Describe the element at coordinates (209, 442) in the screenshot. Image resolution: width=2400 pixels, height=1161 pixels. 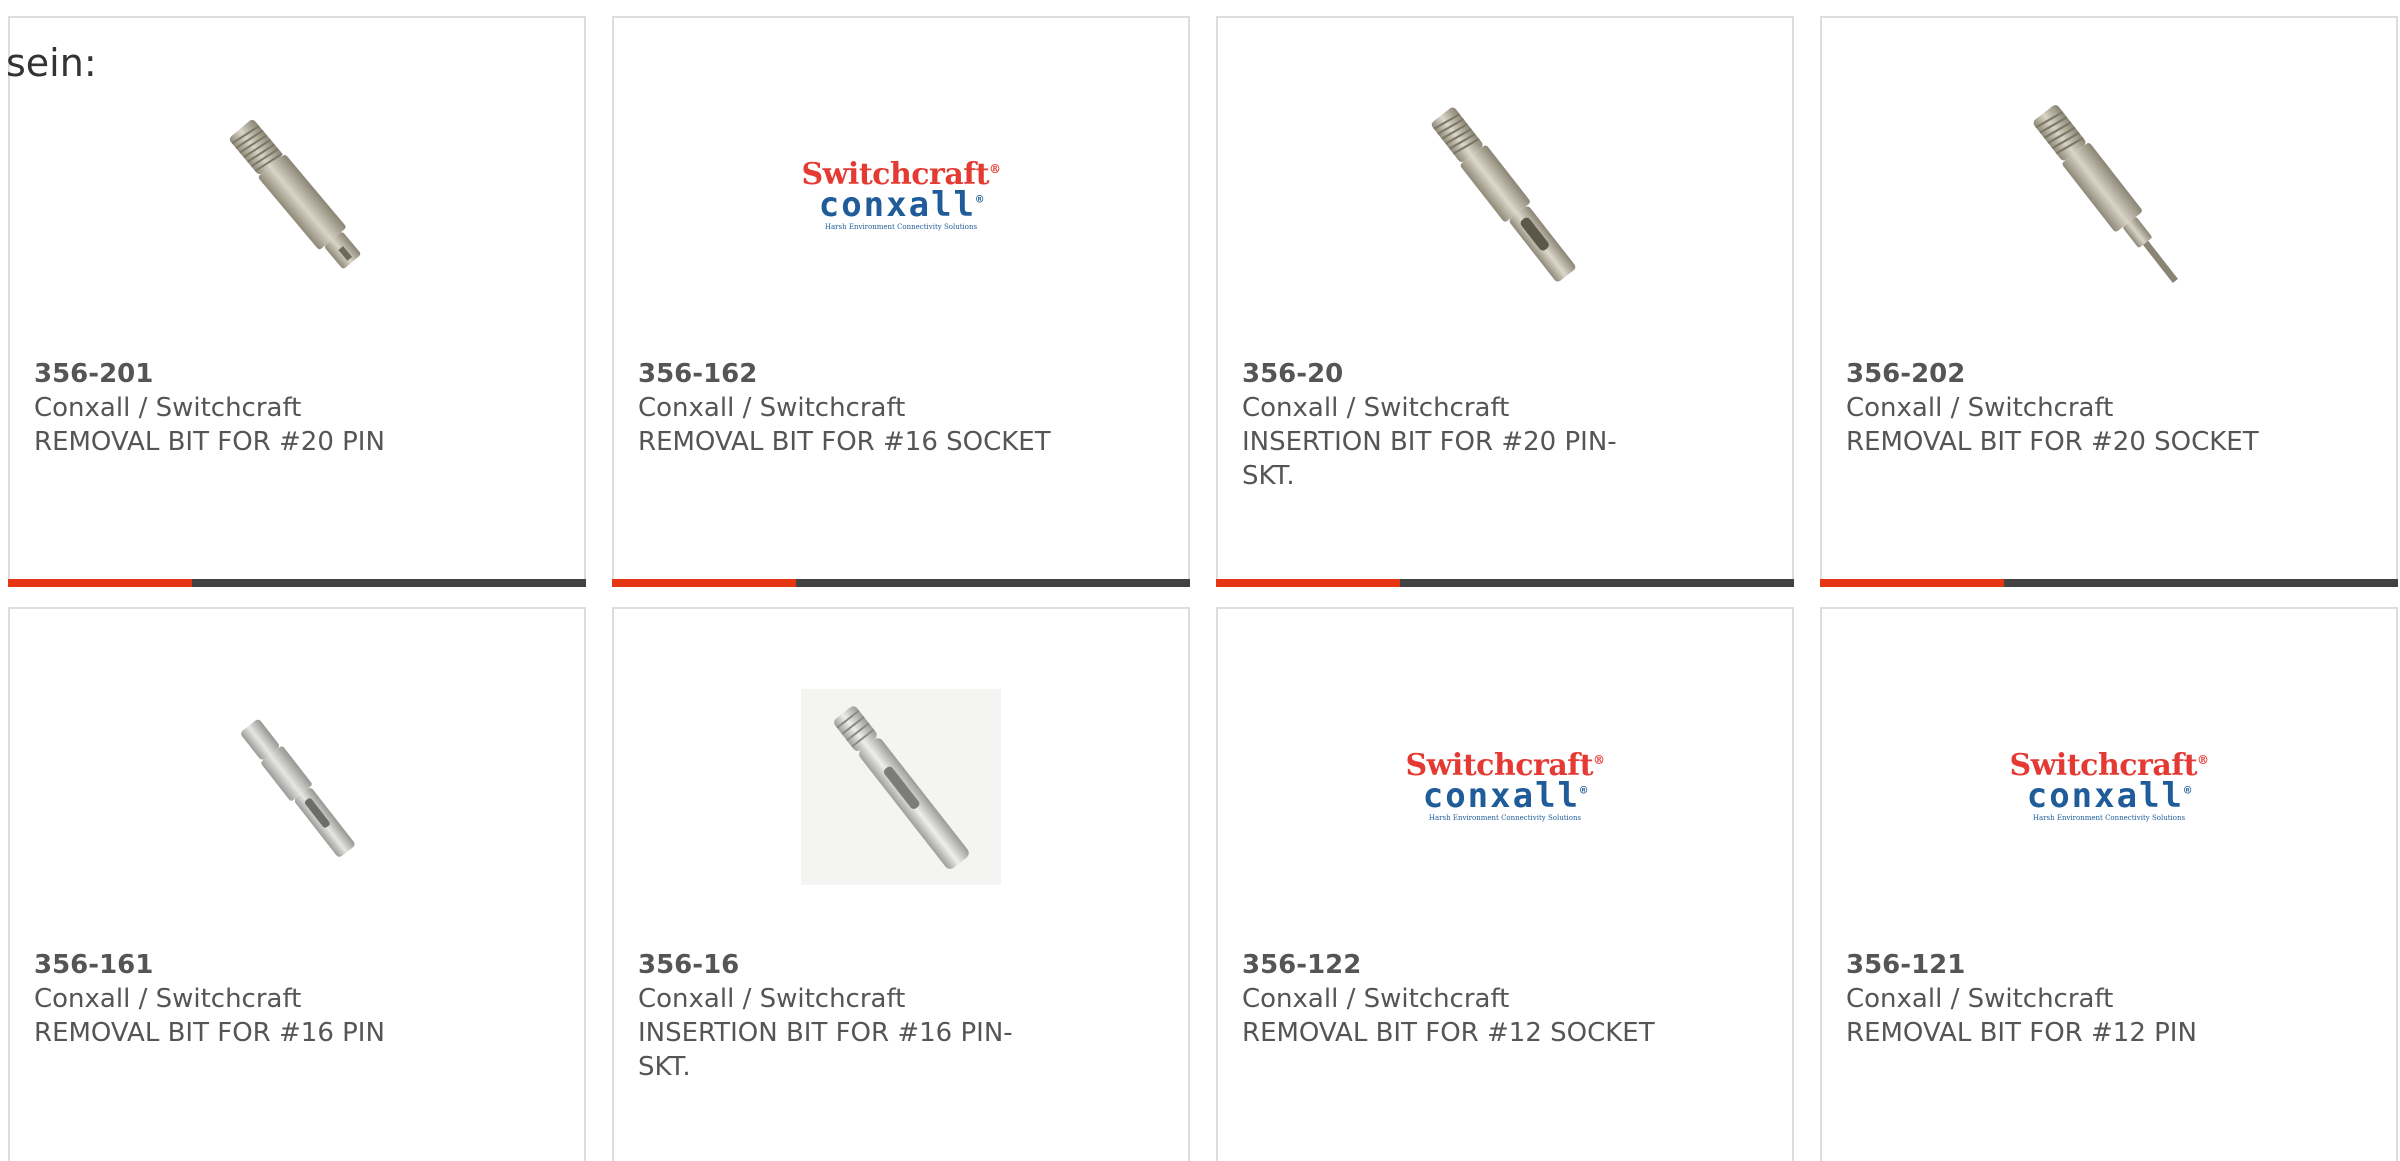
I see `description: REMOVAL BIT FOR #20 PIN` at that location.